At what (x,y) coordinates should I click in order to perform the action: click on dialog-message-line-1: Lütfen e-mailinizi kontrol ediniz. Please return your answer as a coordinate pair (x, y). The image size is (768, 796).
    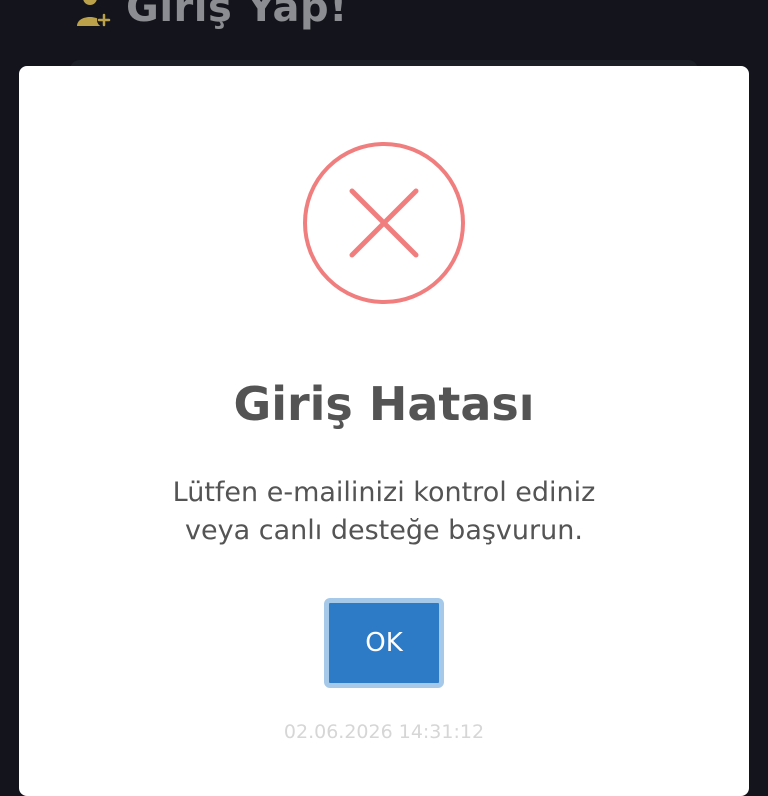
    Looking at the image, I should click on (384, 492).